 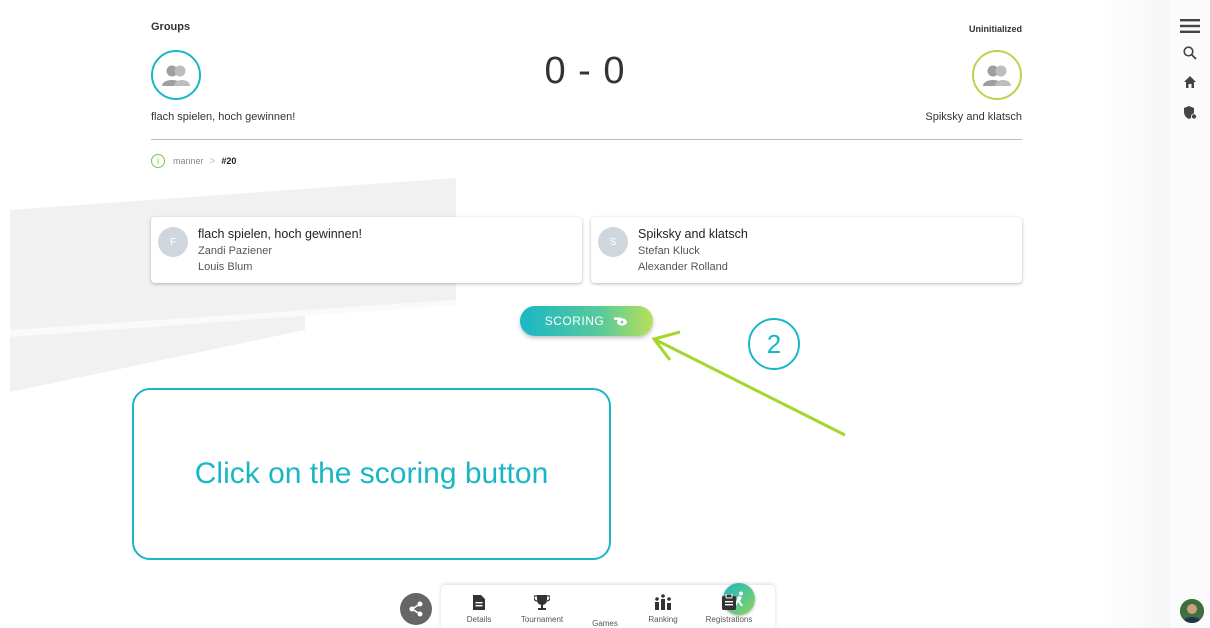 I want to click on share-icon, so click(x=416, y=609).